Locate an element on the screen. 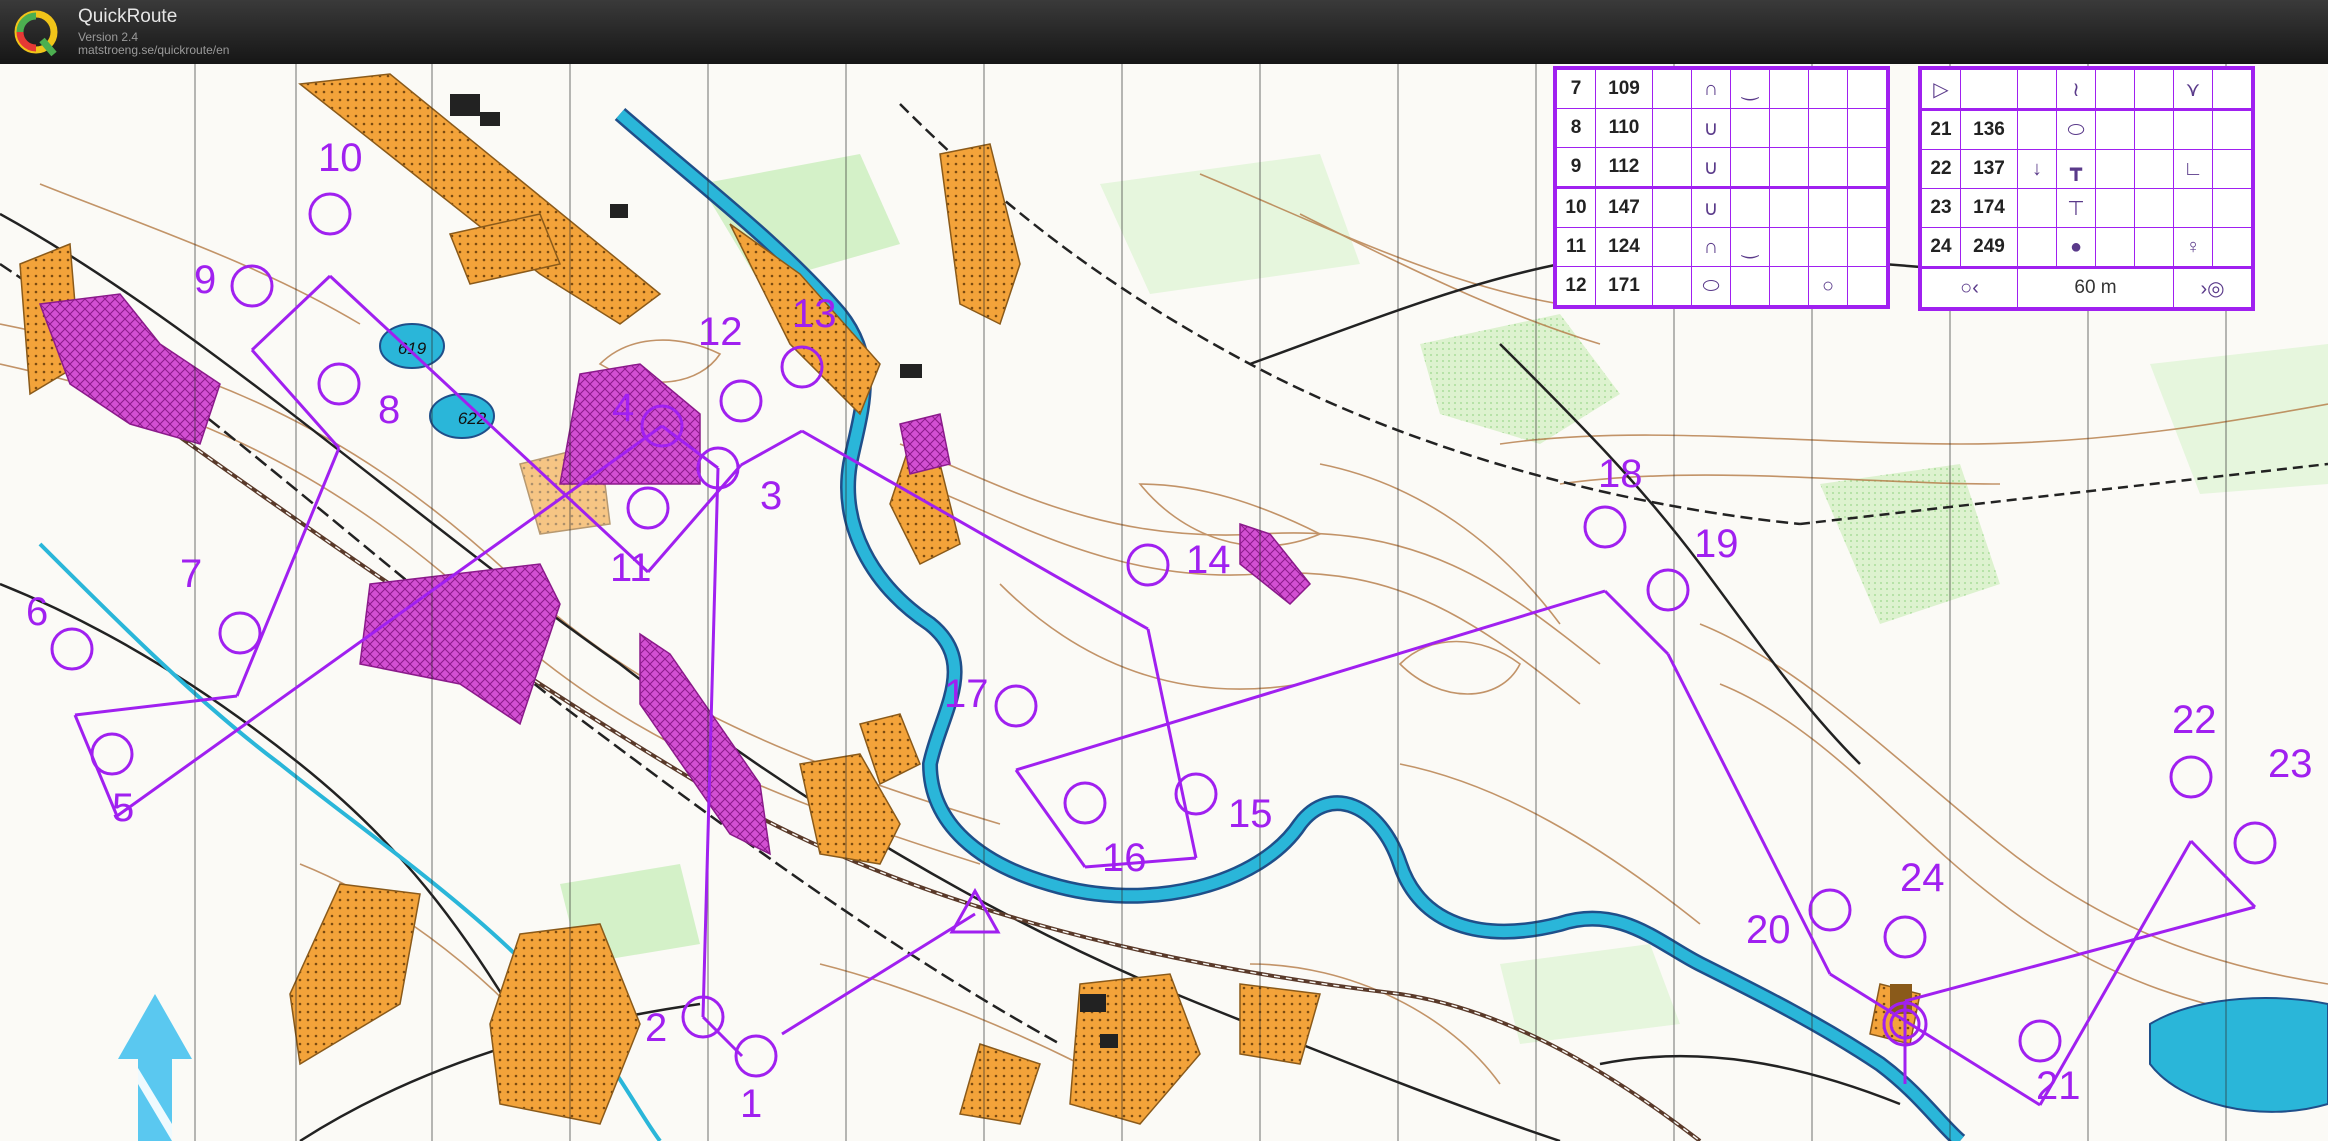 The width and height of the screenshot is (2328, 1141). description-row-22: 22 137 ↓ ┳ ∟ is located at coordinates (2086, 169).